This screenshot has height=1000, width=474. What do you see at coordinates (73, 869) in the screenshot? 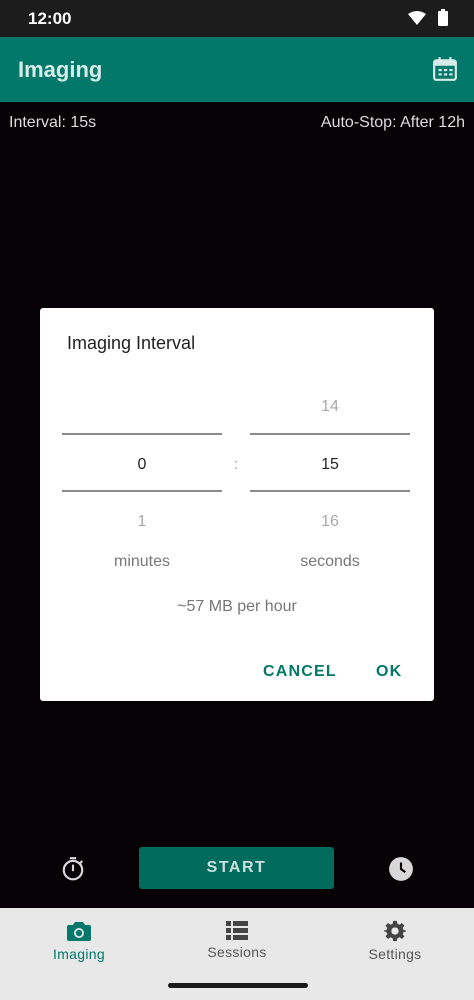
I see `timer-icon` at bounding box center [73, 869].